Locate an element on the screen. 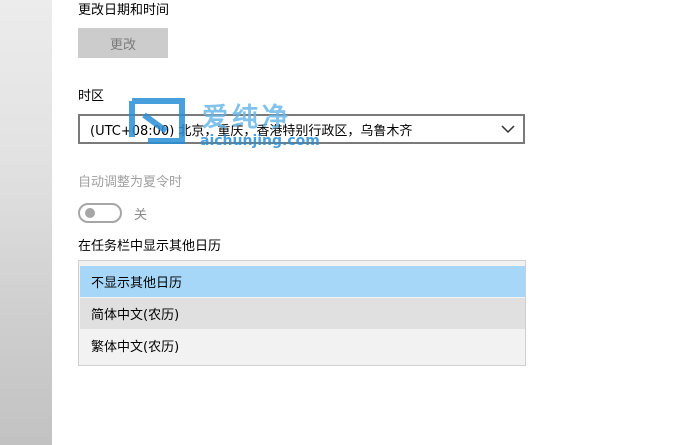 The width and height of the screenshot is (677, 445). calendar-option-simplified-lunar: 简体中文(农历) is located at coordinates (302, 313).